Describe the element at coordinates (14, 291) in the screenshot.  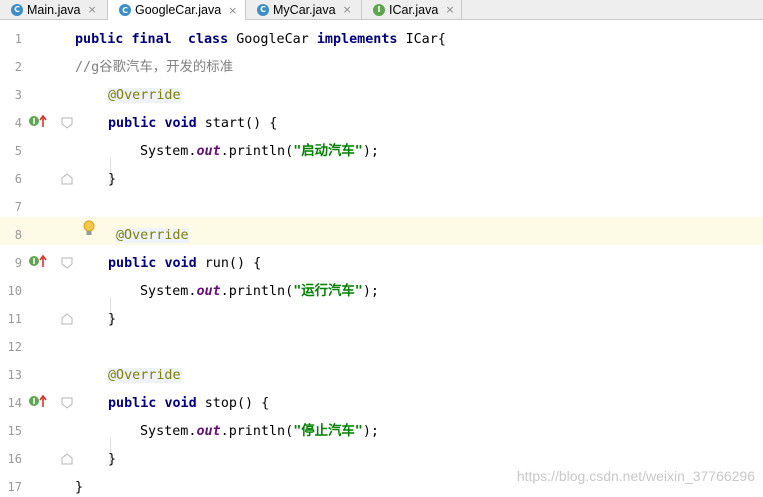
I see `line-number: 10` at that location.